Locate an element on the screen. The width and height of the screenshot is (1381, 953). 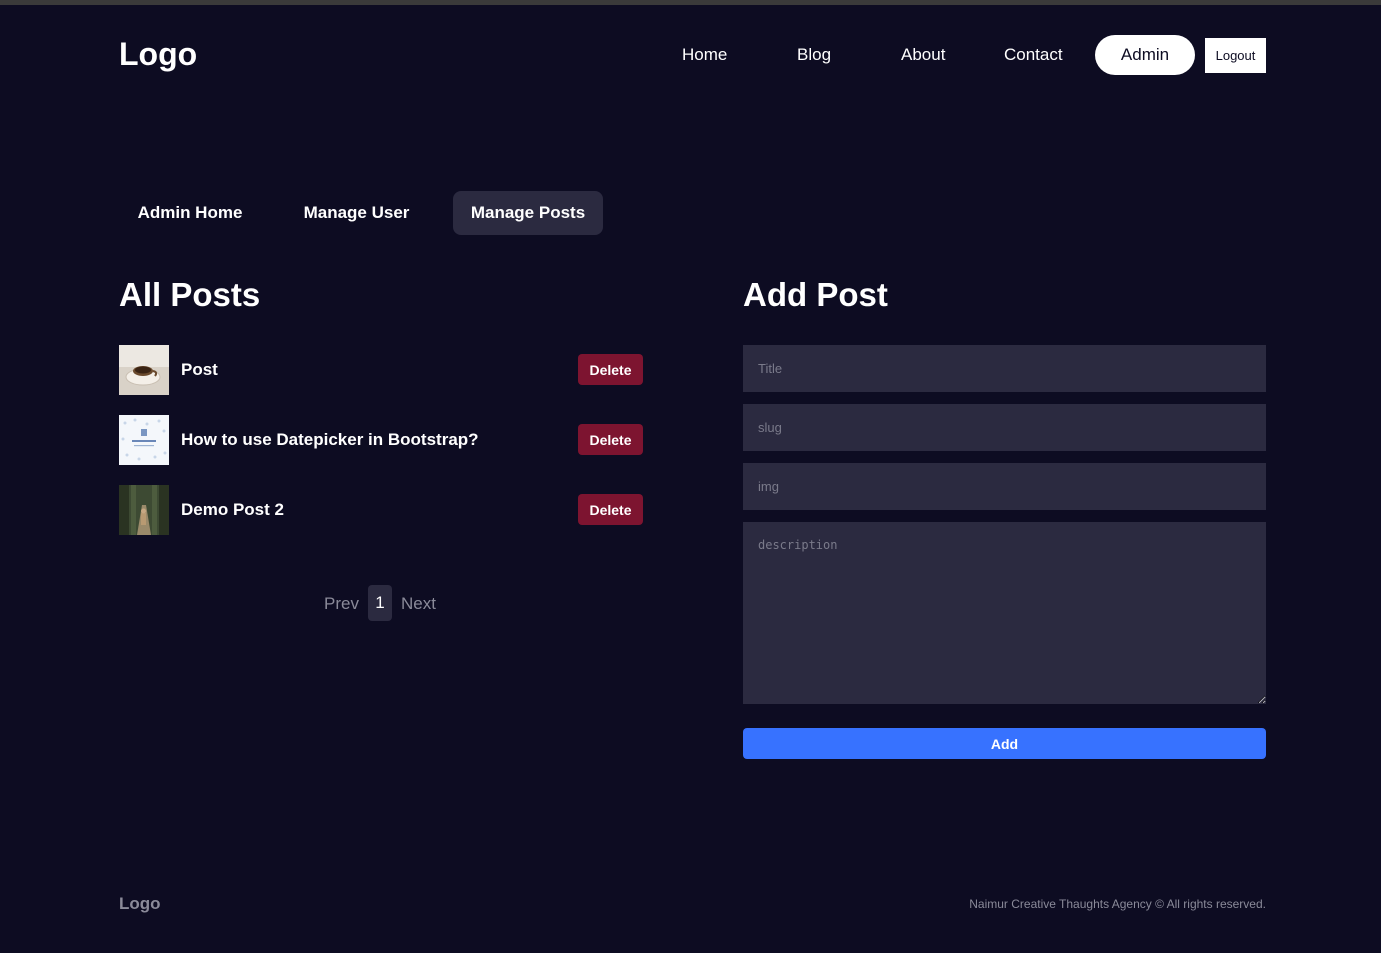
nav-blog-link: Blog is located at coordinates (814, 55).